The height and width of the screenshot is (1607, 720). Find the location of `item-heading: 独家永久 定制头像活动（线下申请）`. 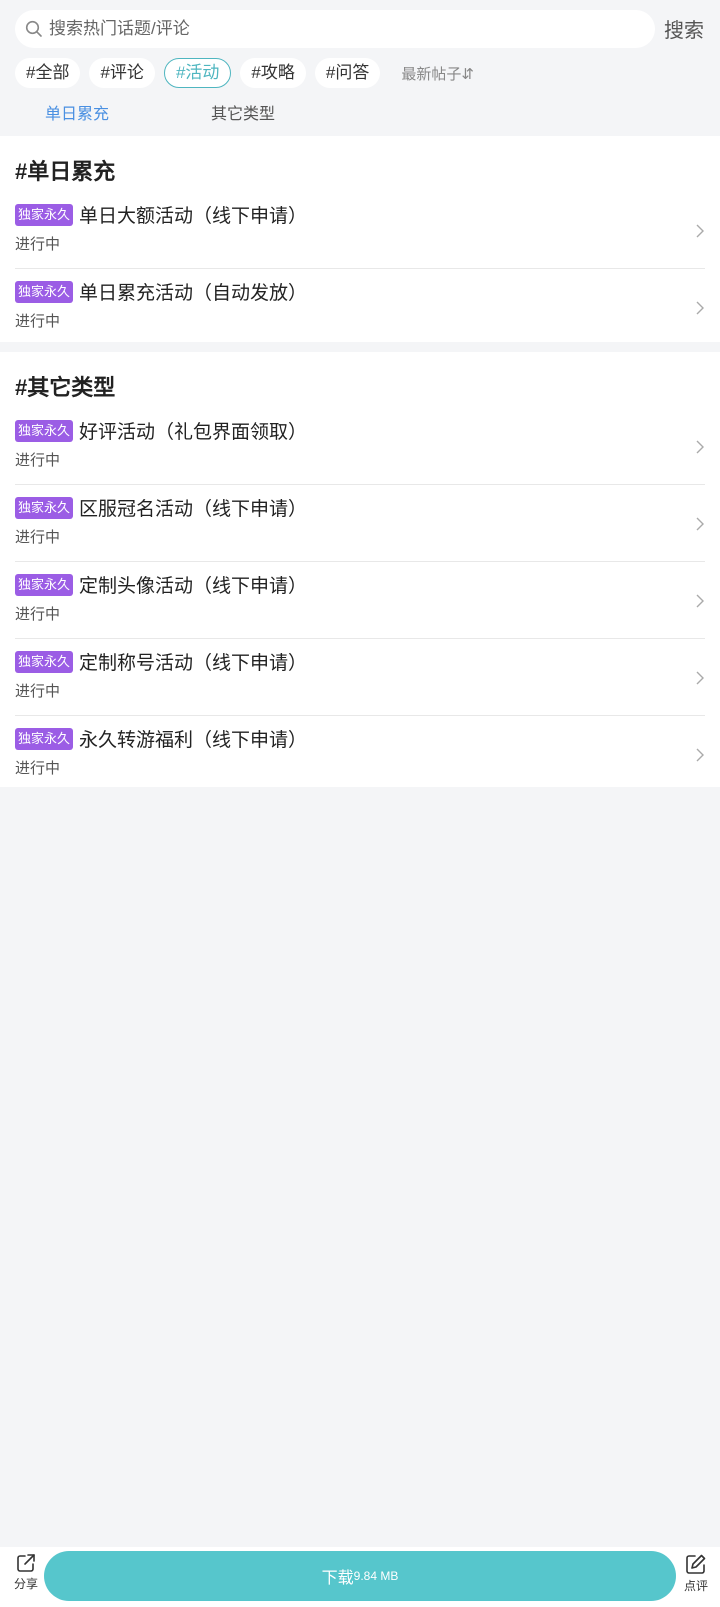

item-heading: 独家永久 定制头像活动（线下申请） is located at coordinates (161, 584).